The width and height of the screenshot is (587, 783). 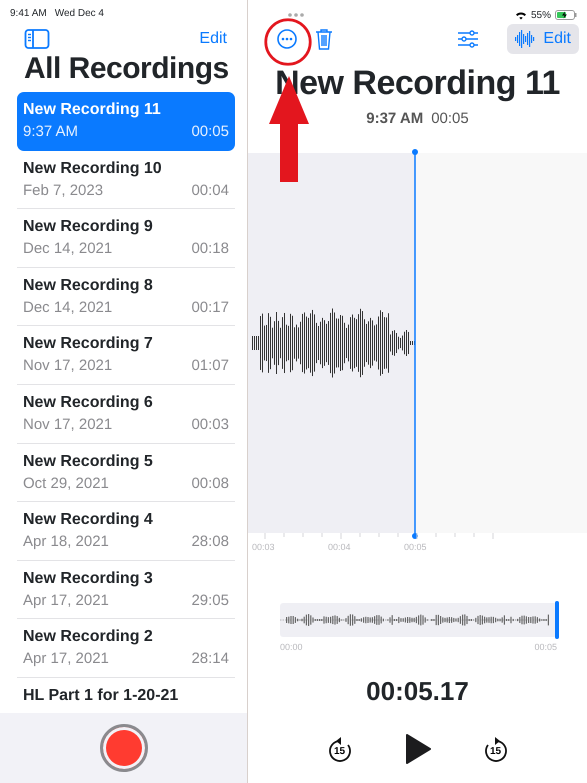 I want to click on multitasking-dots-icon, so click(x=296, y=15).